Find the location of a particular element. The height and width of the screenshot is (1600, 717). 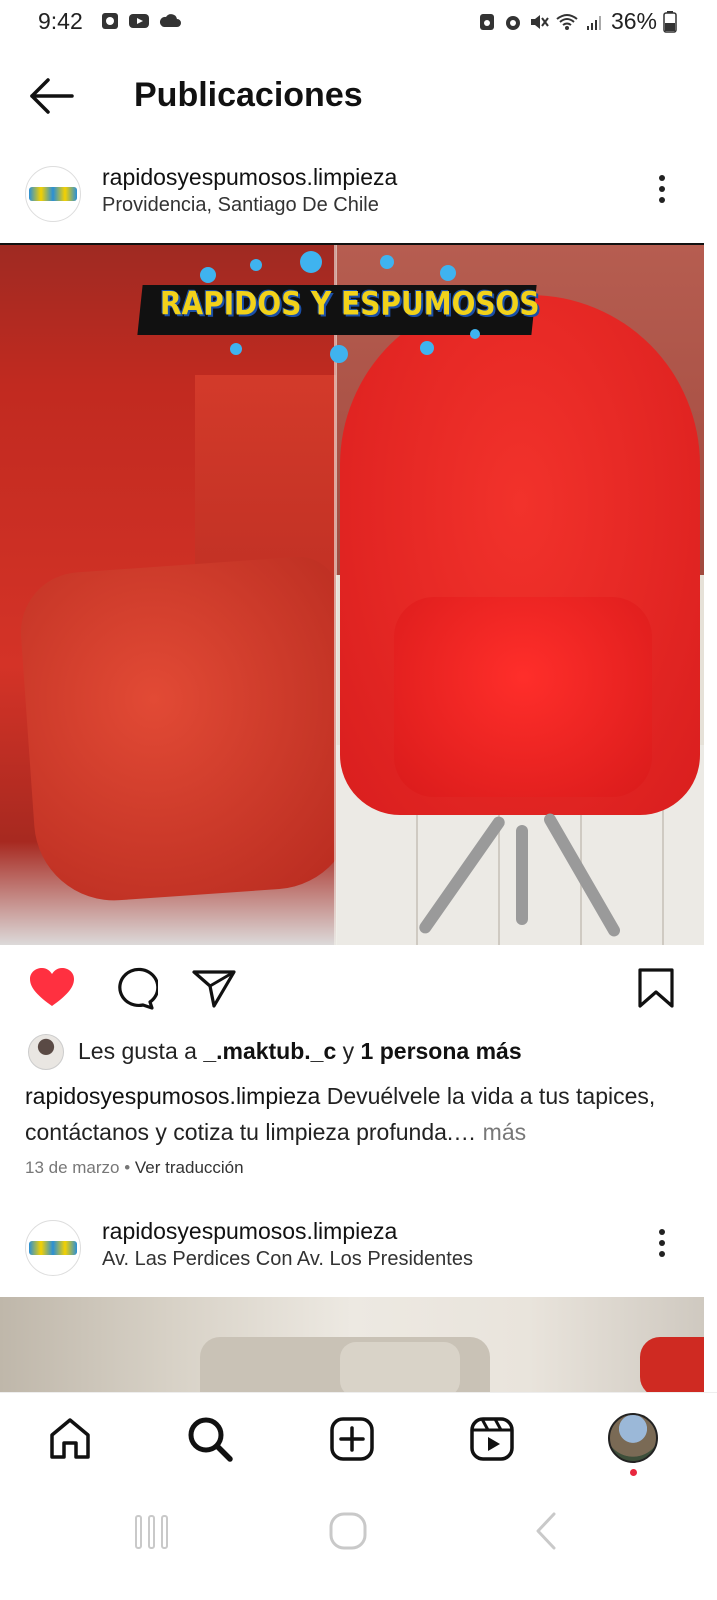

liker-avatar is located at coordinates (46, 1052).